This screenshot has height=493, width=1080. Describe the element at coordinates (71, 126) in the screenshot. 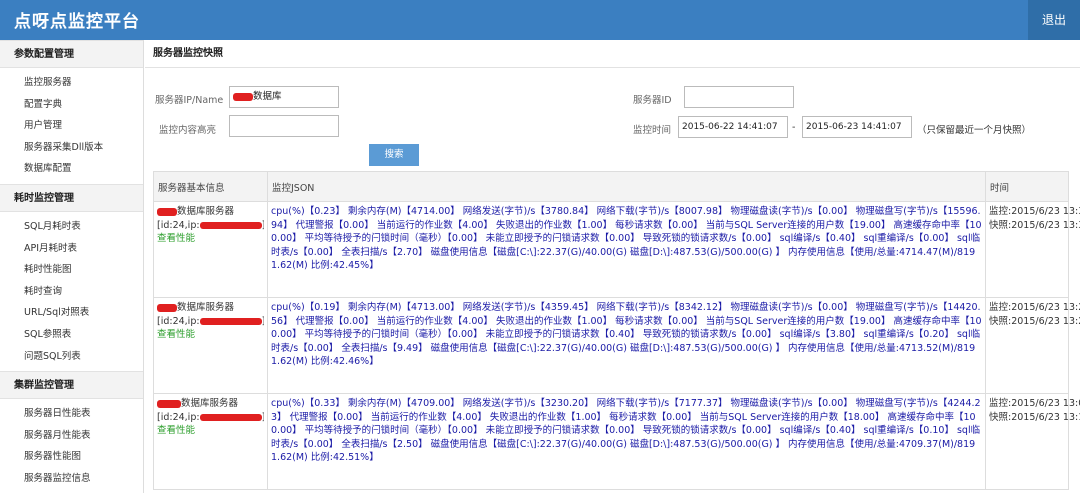

I see `sidebar-item-user-manage: 用户管理` at that location.